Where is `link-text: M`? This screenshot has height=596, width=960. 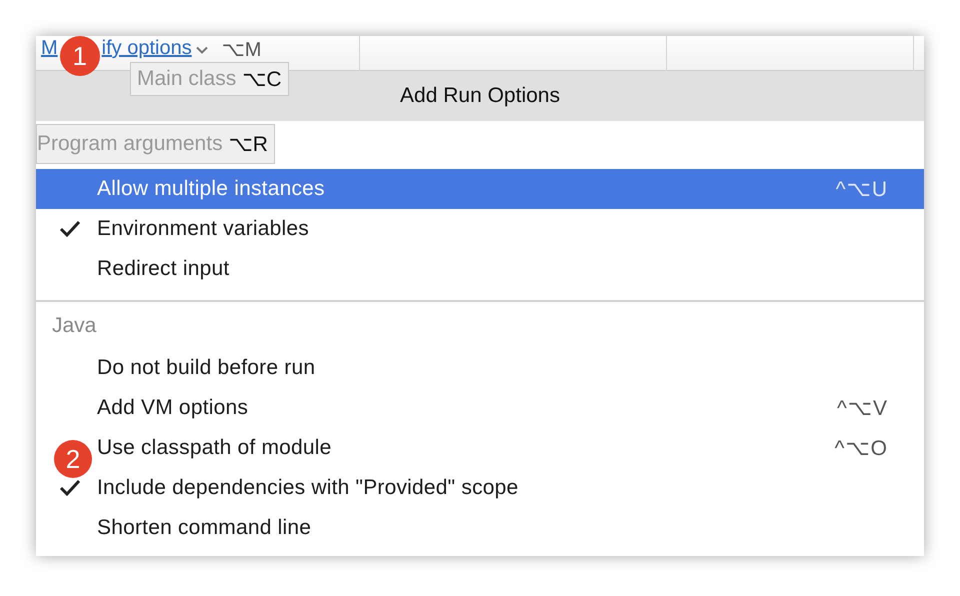
link-text: M is located at coordinates (49, 48).